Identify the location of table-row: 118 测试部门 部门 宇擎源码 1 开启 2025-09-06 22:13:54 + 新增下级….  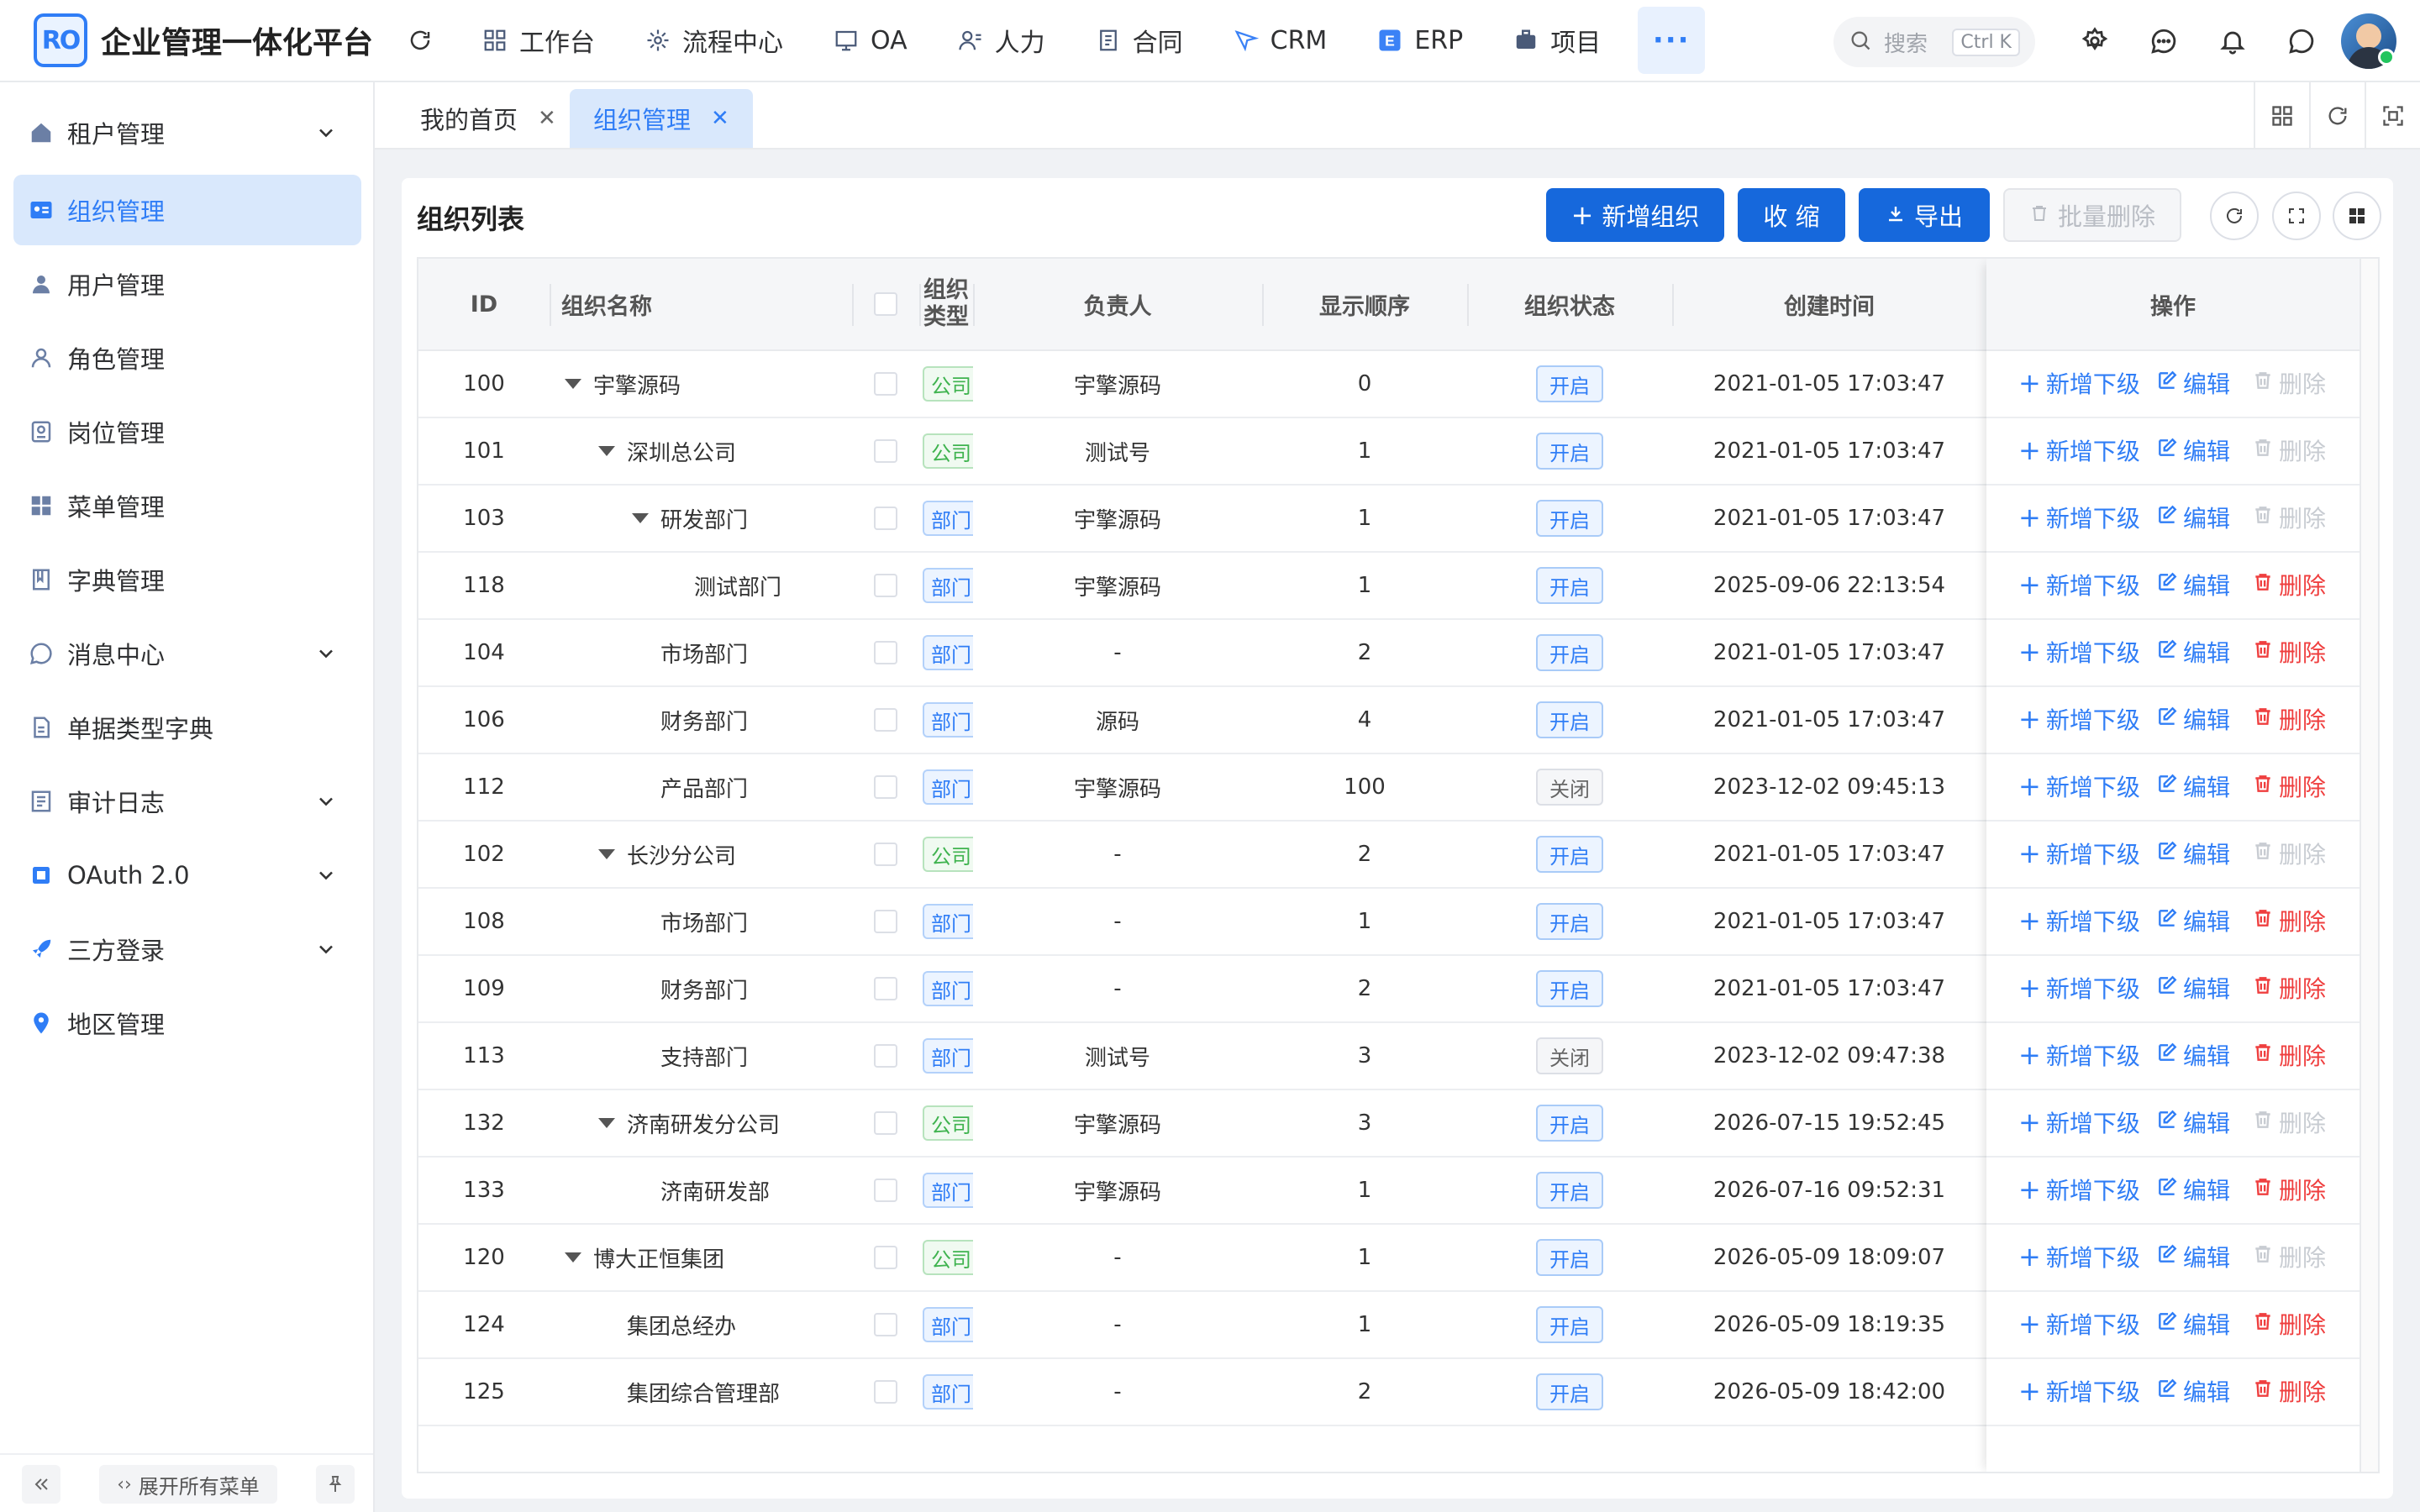
(1398, 586).